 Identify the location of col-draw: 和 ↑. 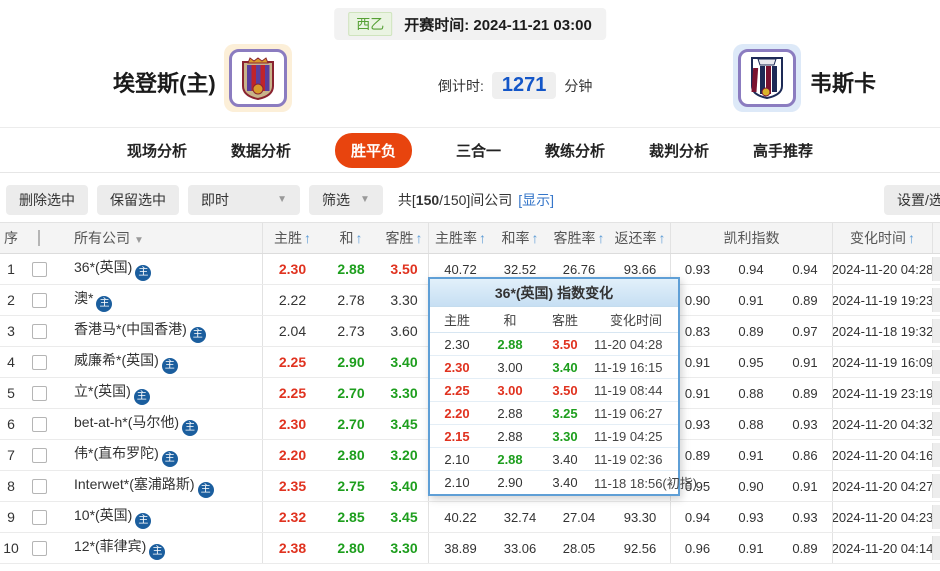
(351, 238).